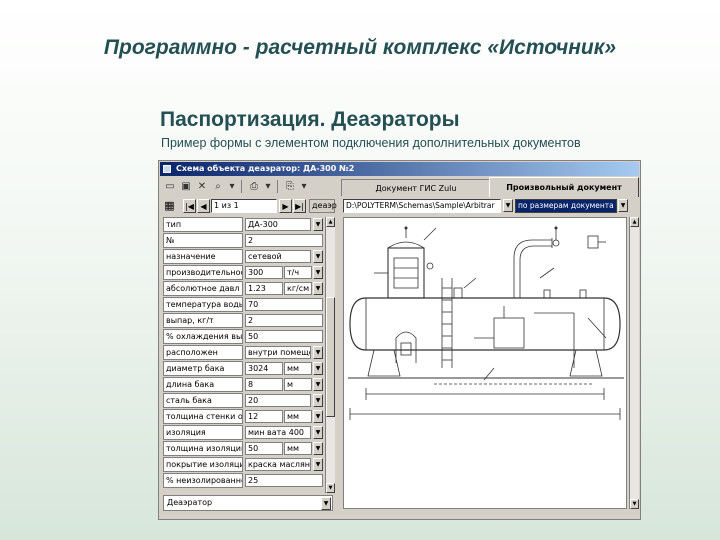 This screenshot has height=540, width=720. Describe the element at coordinates (203, 400) in the screenshot. I see `property-label: сталь бака` at that location.